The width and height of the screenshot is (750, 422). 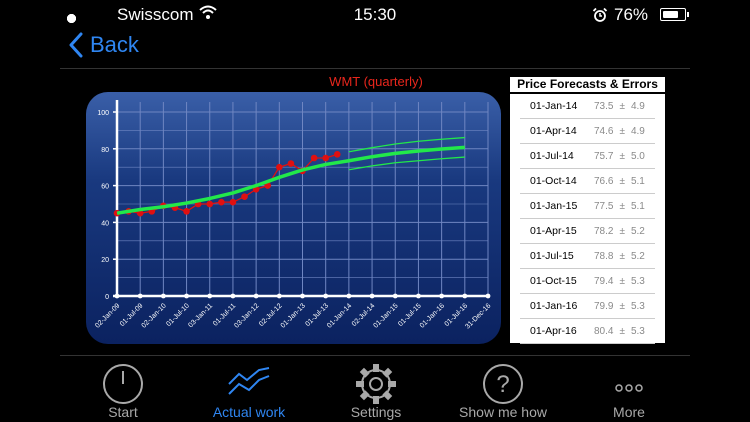 What do you see at coordinates (553, 331) in the screenshot?
I see `forecast-date: 01-Apr-16` at bounding box center [553, 331].